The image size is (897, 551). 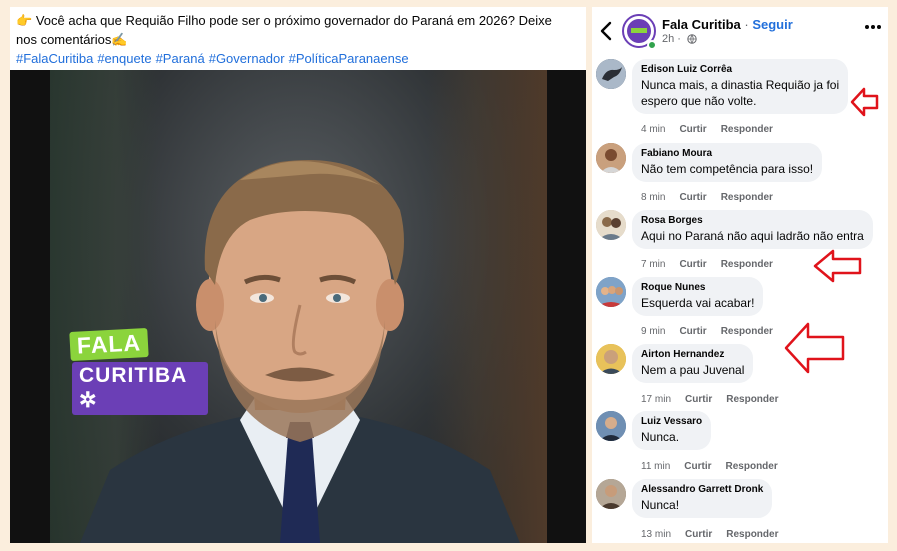 What do you see at coordinates (180, 58) in the screenshot?
I see `hashtag-link: #Paraná` at bounding box center [180, 58].